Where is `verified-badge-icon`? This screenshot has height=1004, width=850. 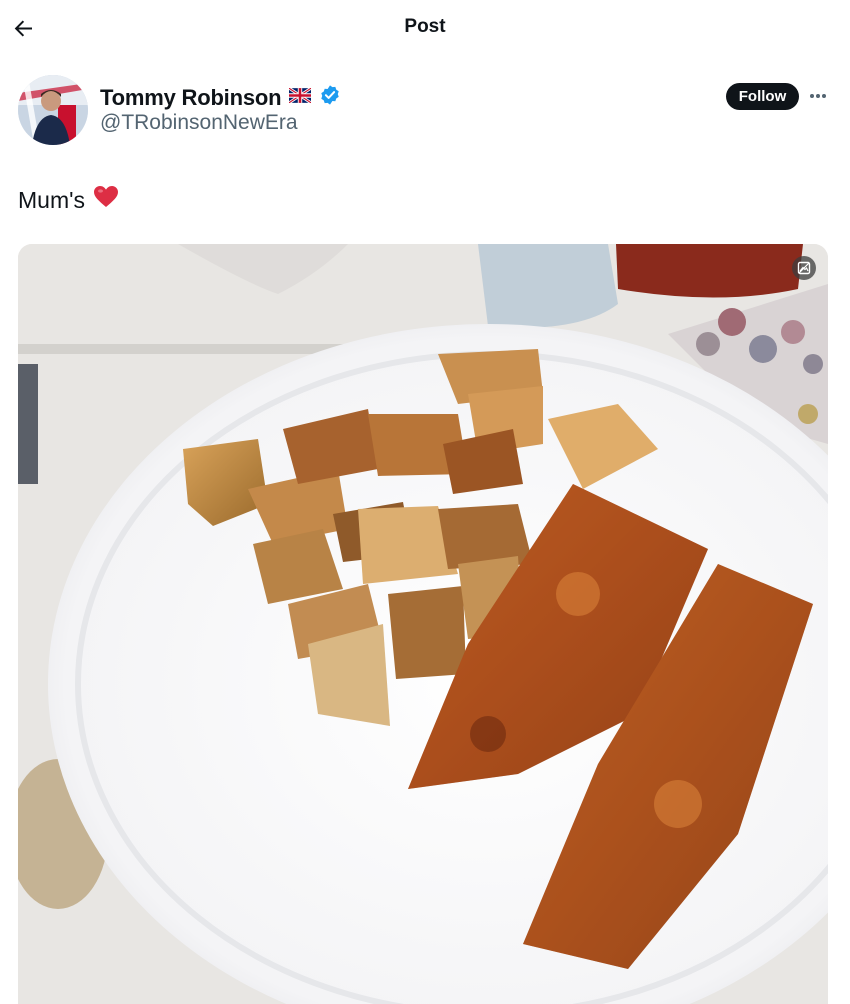
verified-badge-icon is located at coordinates (330, 97).